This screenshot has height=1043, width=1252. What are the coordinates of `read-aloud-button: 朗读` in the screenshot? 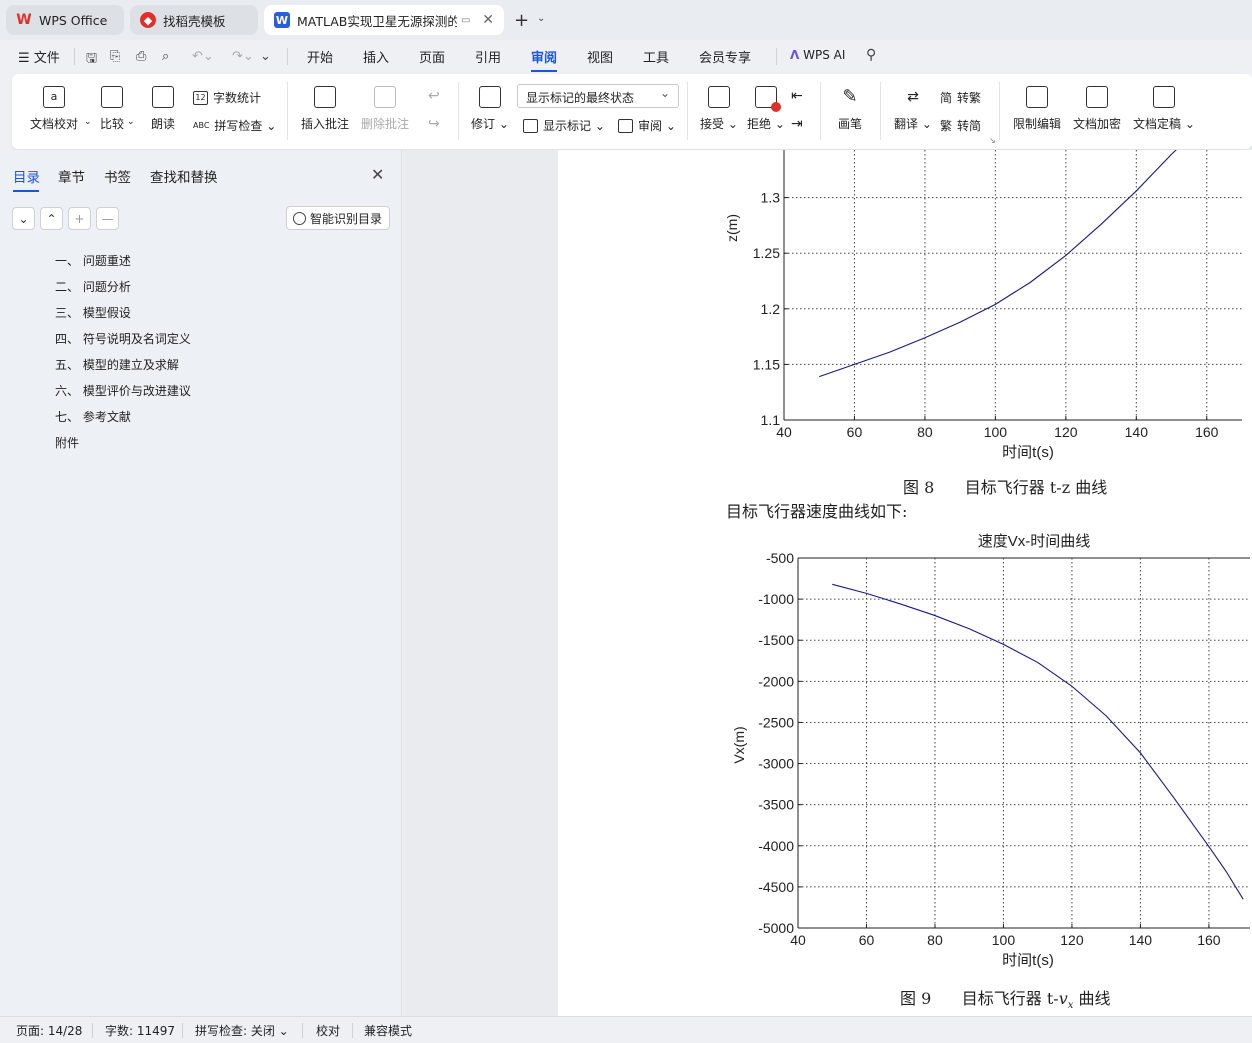 It's located at (163, 109).